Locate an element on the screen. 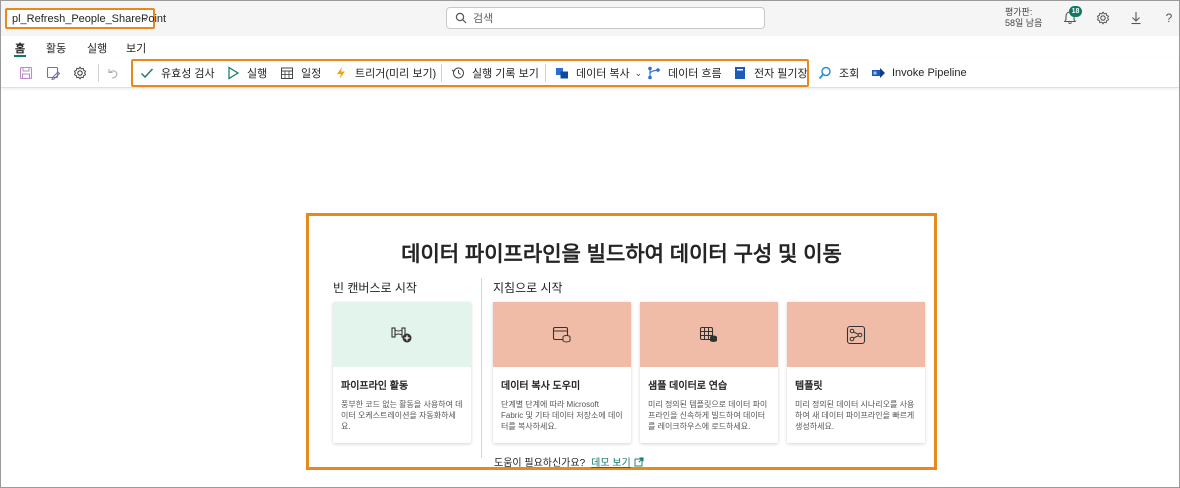 Image resolution: width=1180 pixels, height=488 pixels. play-icon is located at coordinates (233, 73).